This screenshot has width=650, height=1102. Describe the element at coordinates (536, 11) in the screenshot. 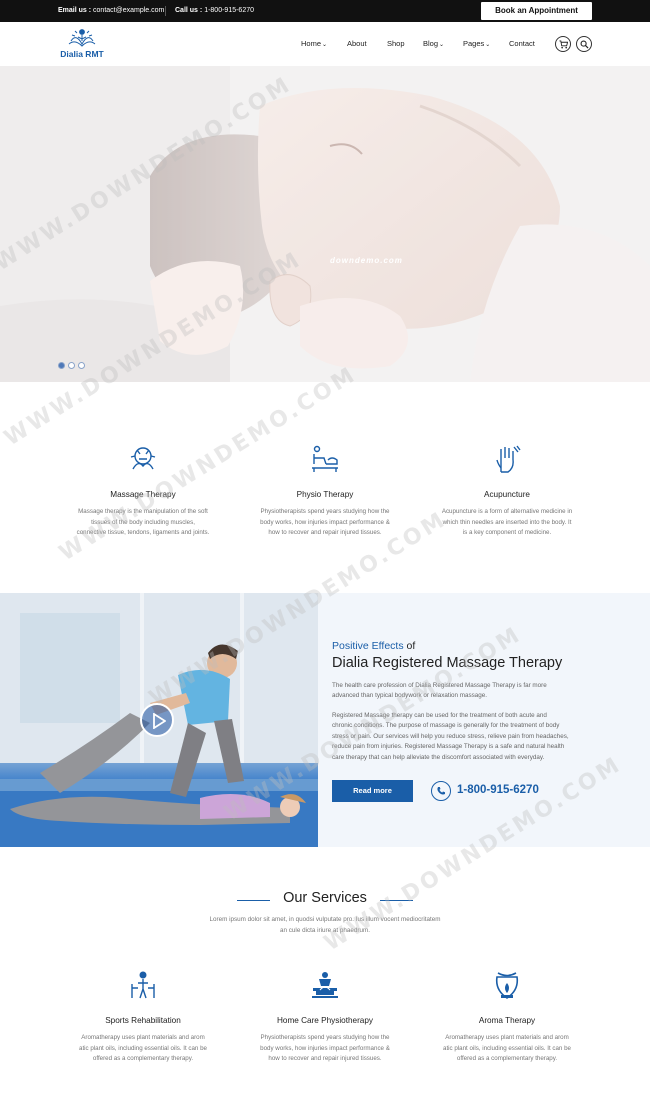

I see `book-appointment-button: Book an Appointment` at that location.